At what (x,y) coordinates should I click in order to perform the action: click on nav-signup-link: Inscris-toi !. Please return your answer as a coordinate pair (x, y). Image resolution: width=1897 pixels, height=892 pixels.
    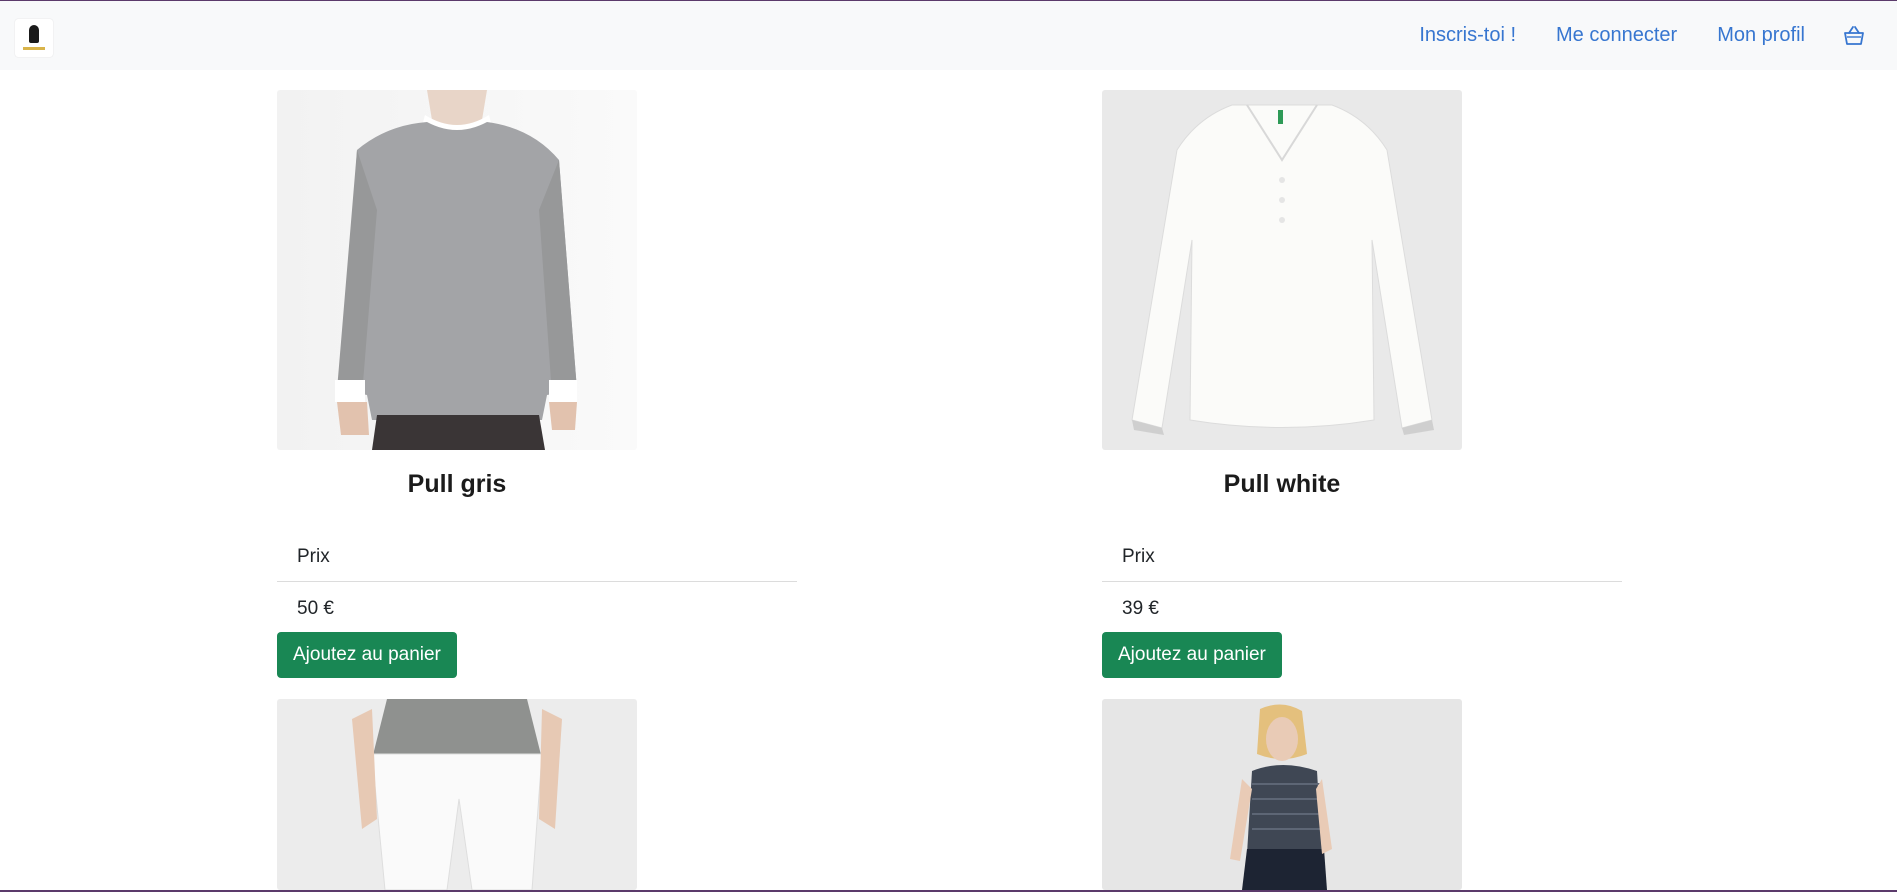
    Looking at the image, I should click on (1467, 35).